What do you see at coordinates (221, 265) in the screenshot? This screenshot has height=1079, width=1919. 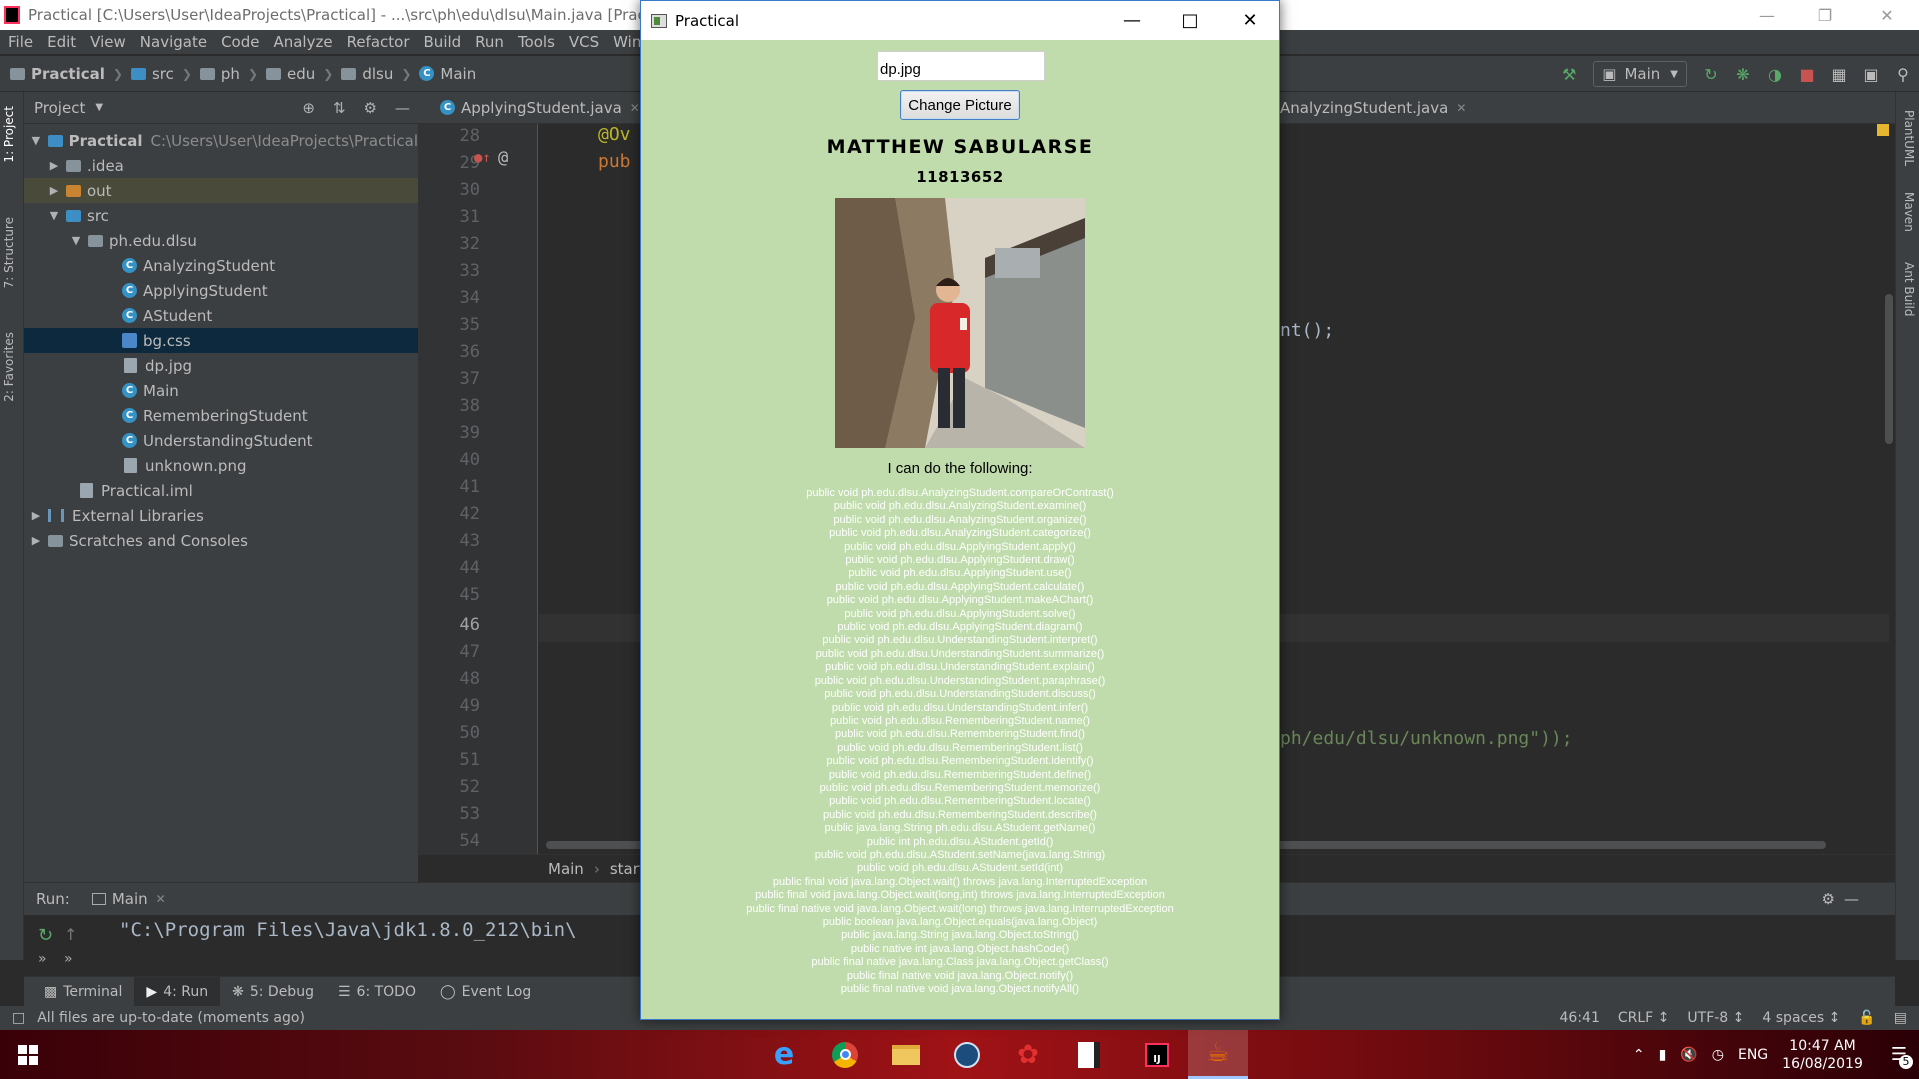 I see `tree-item-analyzingstudent: C AnalyzingStudent` at bounding box center [221, 265].